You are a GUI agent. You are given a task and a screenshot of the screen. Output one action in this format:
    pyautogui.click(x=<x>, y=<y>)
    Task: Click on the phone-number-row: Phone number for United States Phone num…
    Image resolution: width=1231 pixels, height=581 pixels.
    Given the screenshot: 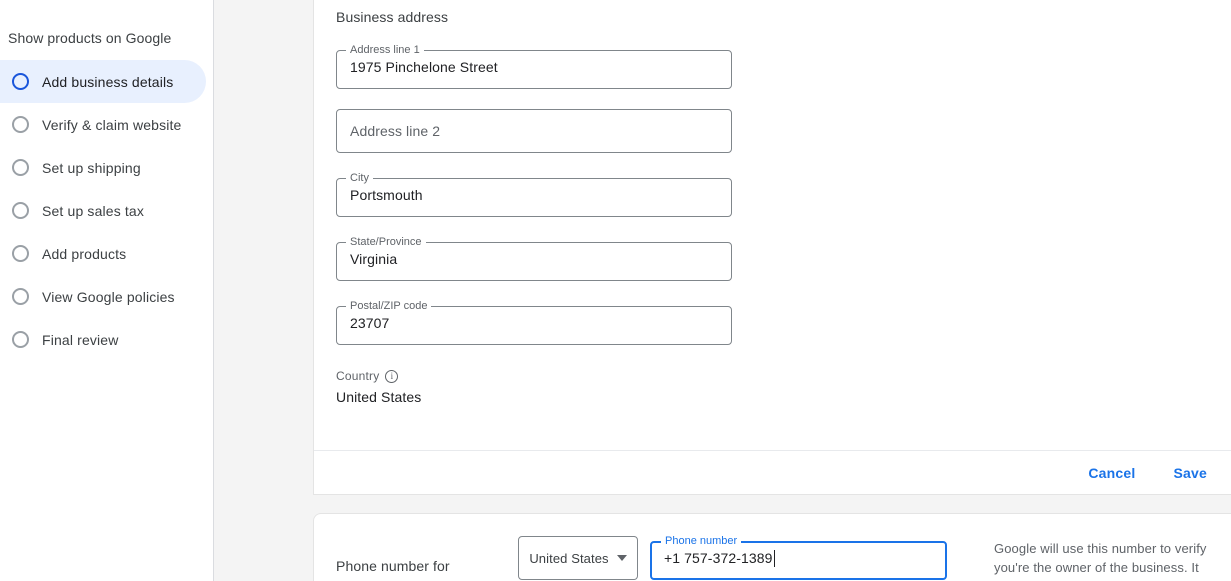 What is the action you would take?
    pyautogui.click(x=783, y=547)
    